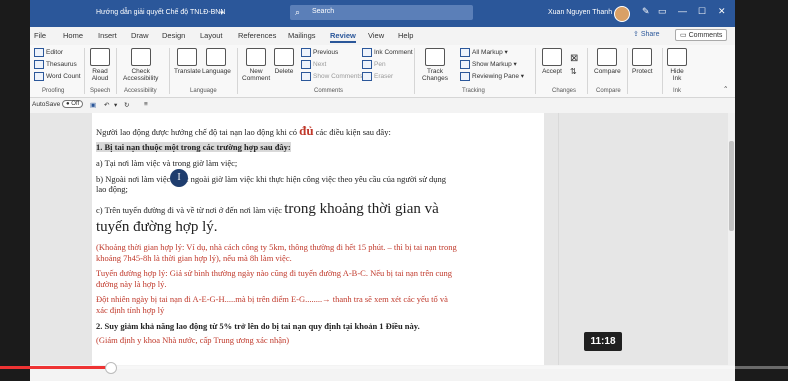 The height and width of the screenshot is (381, 788). What do you see at coordinates (61, 65) in the screenshot?
I see `thesaurus-label: Thesaurus` at bounding box center [61, 65].